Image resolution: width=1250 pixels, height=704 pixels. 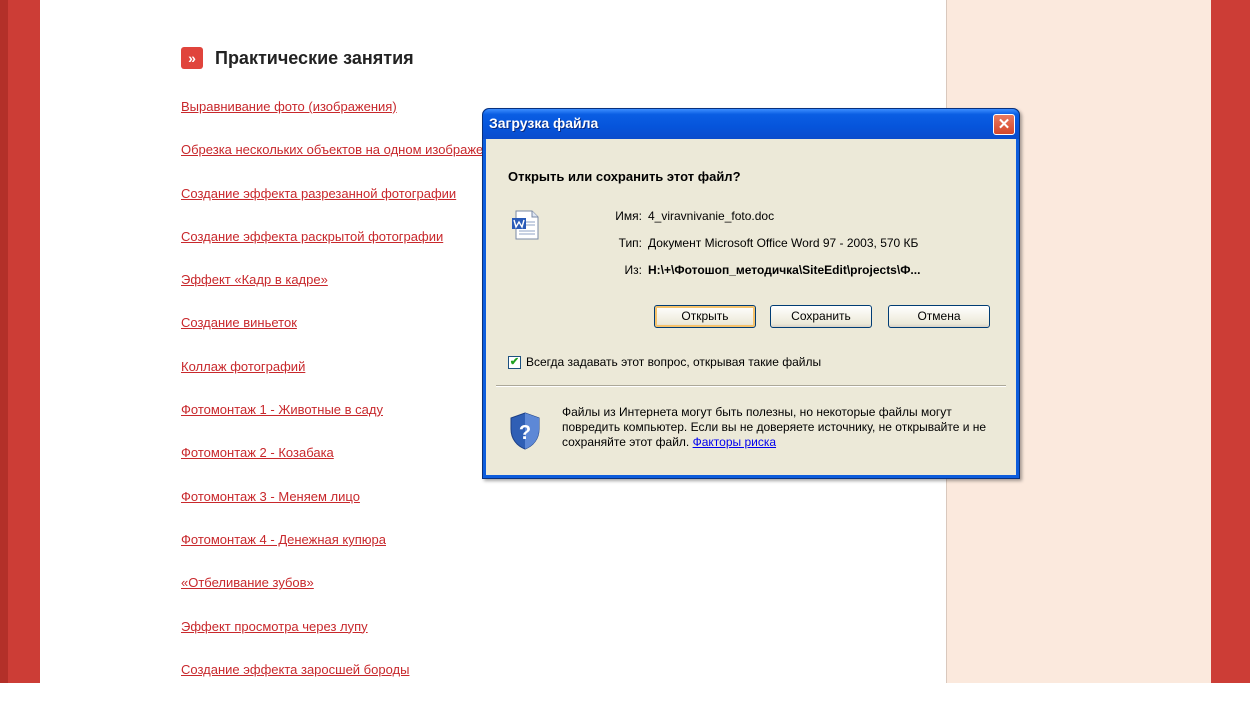 What do you see at coordinates (343, 509) in the screenshot?
I see `list-item: Фотомонтаж 3 - Меняем лицо` at bounding box center [343, 509].